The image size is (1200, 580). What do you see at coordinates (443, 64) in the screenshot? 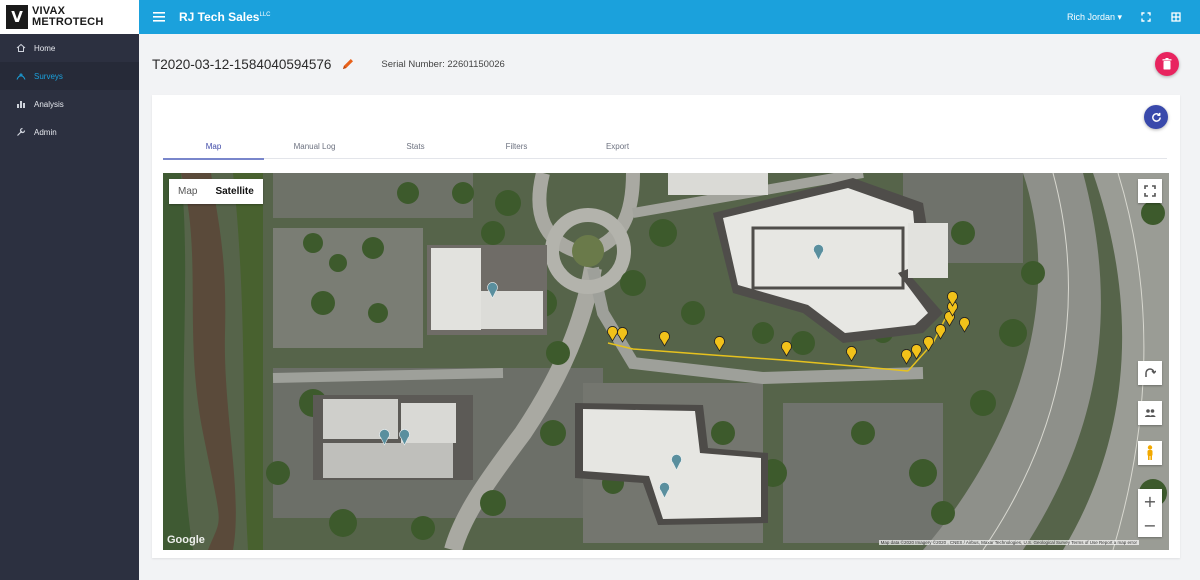
I see `serial-number: Serial Number: 22601150026` at bounding box center [443, 64].